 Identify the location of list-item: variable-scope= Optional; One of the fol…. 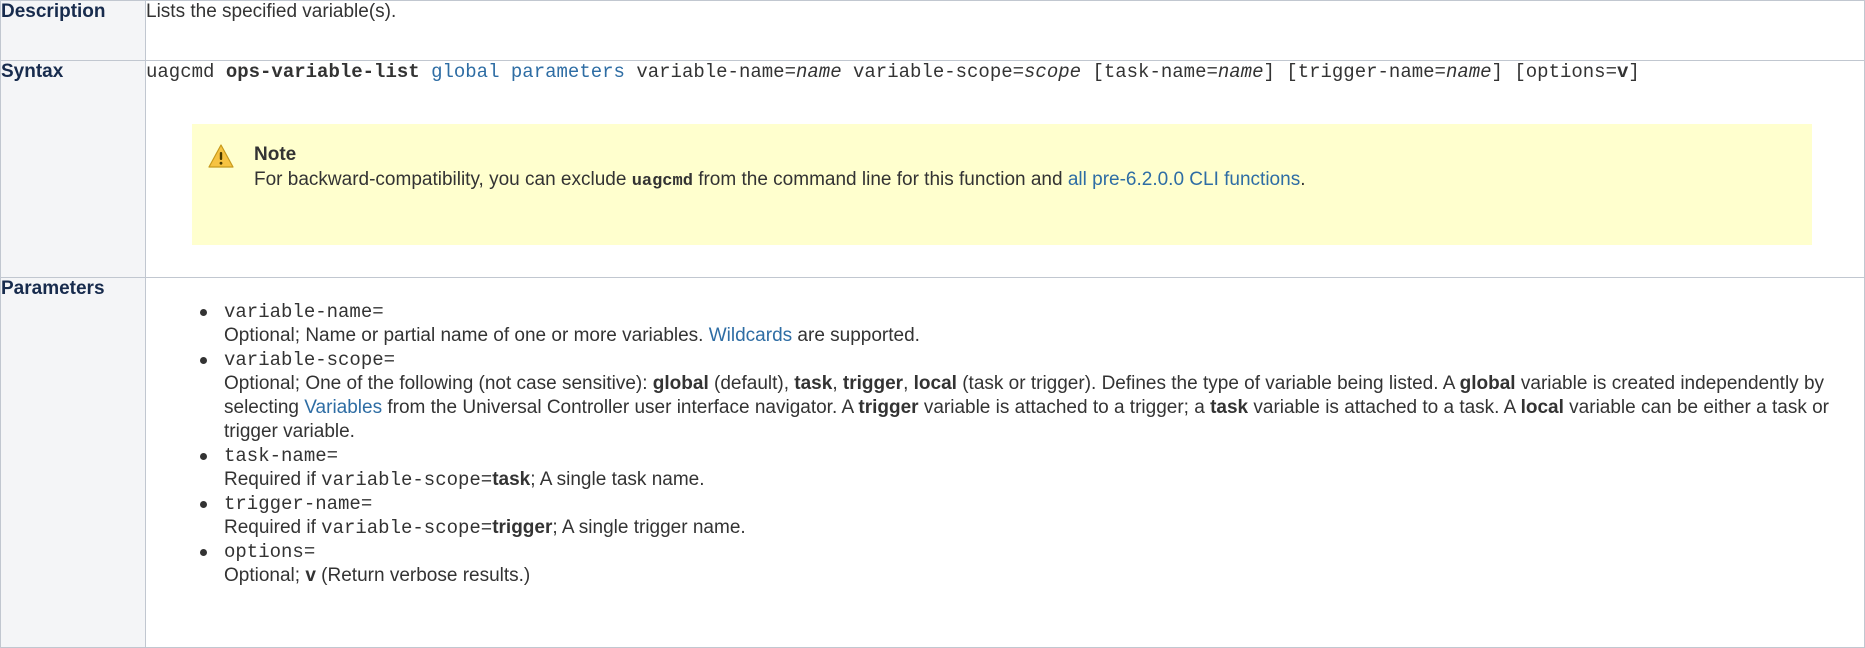
(1032, 396).